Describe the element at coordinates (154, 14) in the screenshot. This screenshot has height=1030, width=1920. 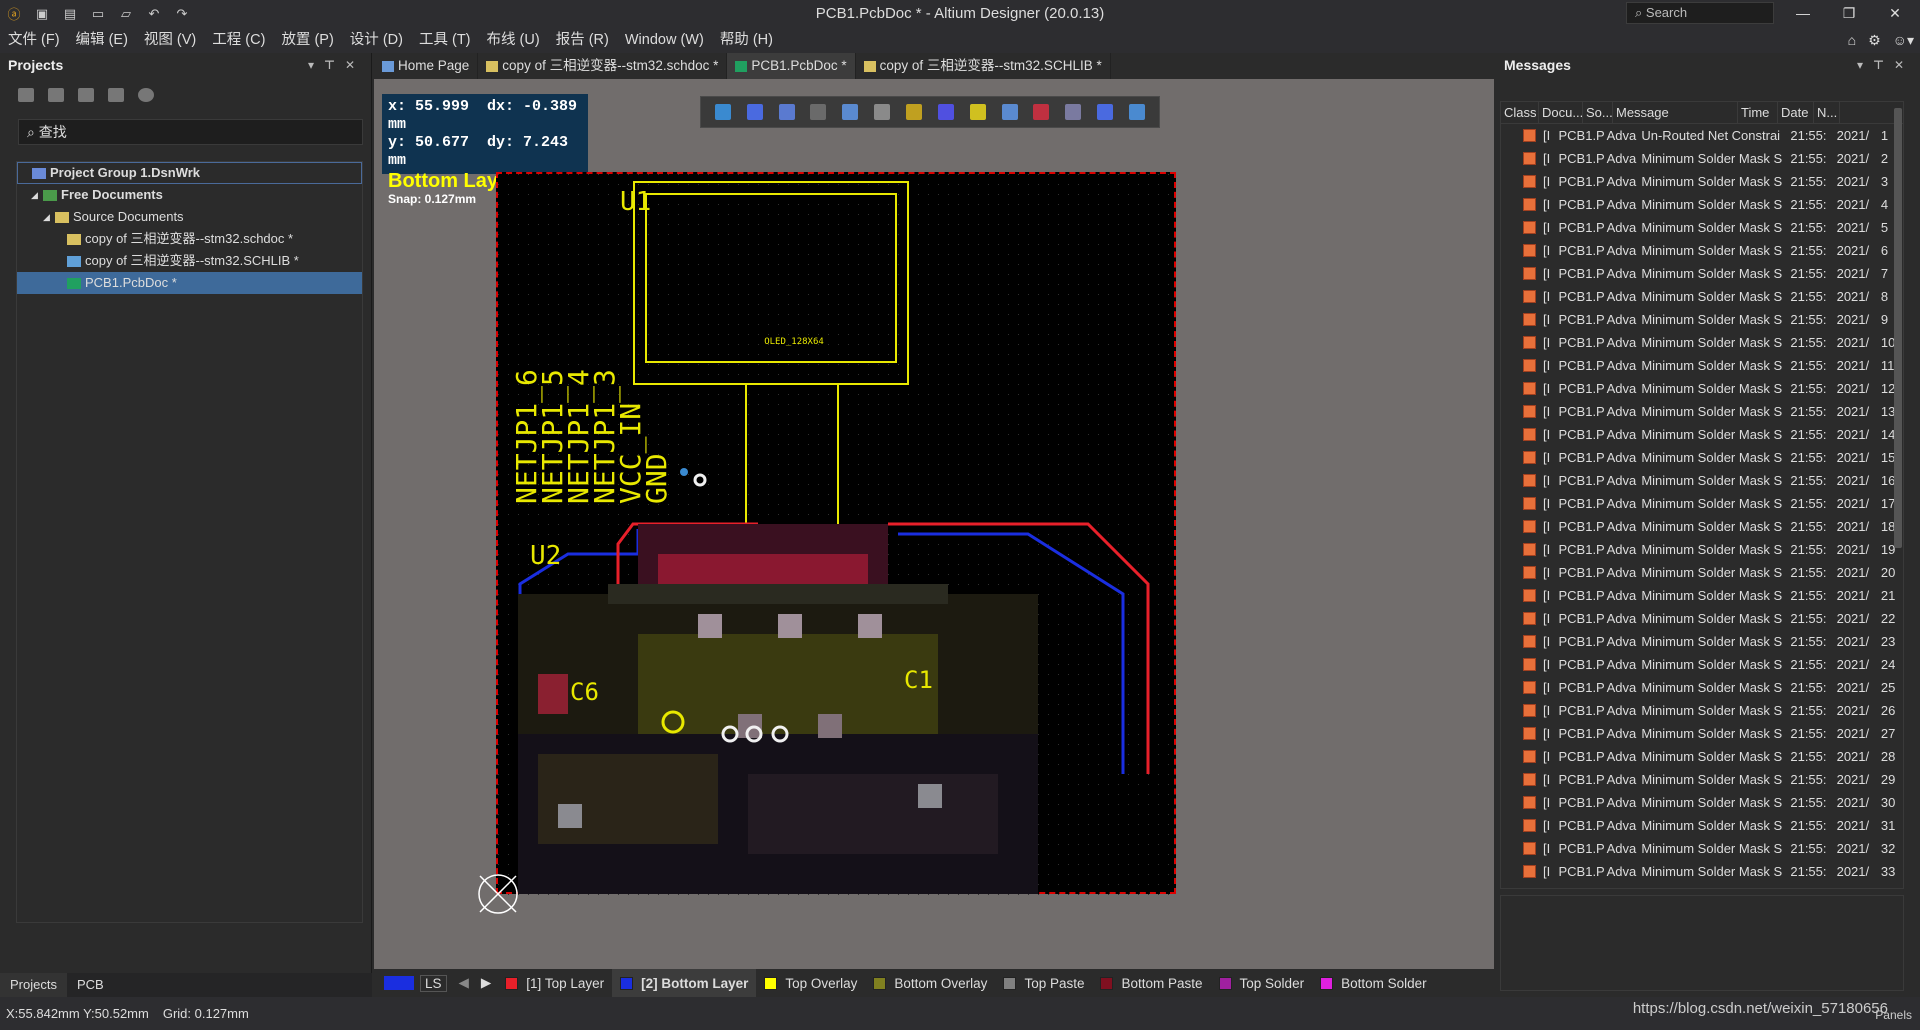
I see `undo-icon: ↶` at that location.